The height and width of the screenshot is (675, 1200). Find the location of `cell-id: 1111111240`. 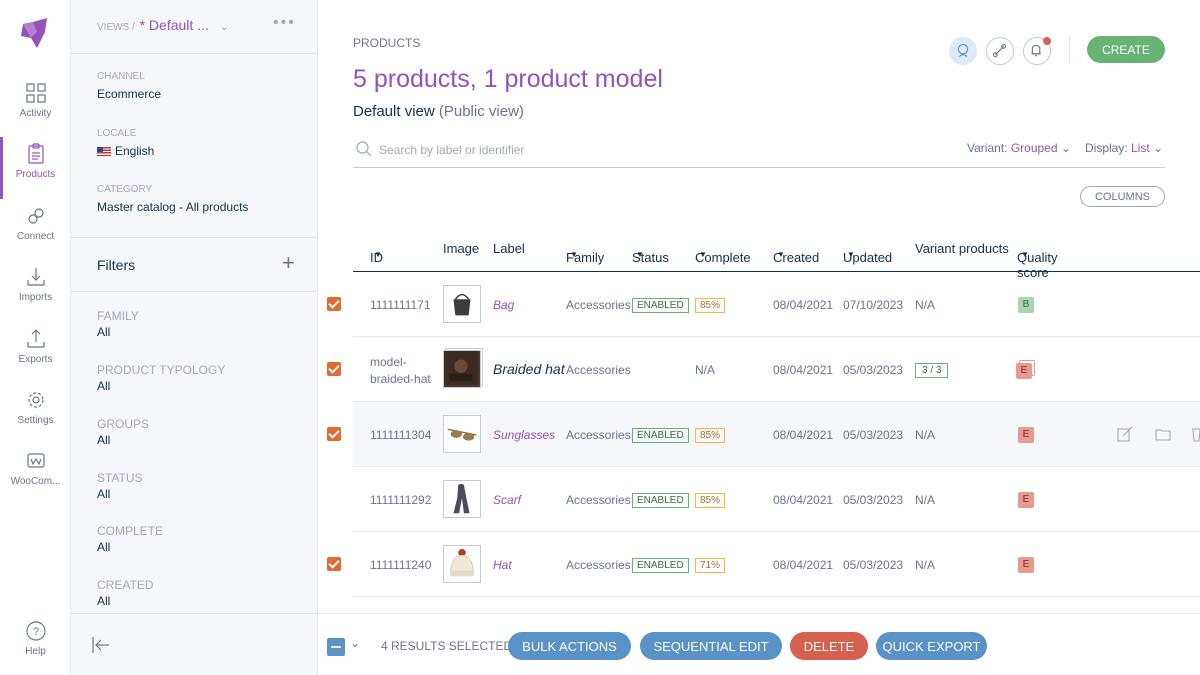

cell-id: 1111111240 is located at coordinates (401, 565).